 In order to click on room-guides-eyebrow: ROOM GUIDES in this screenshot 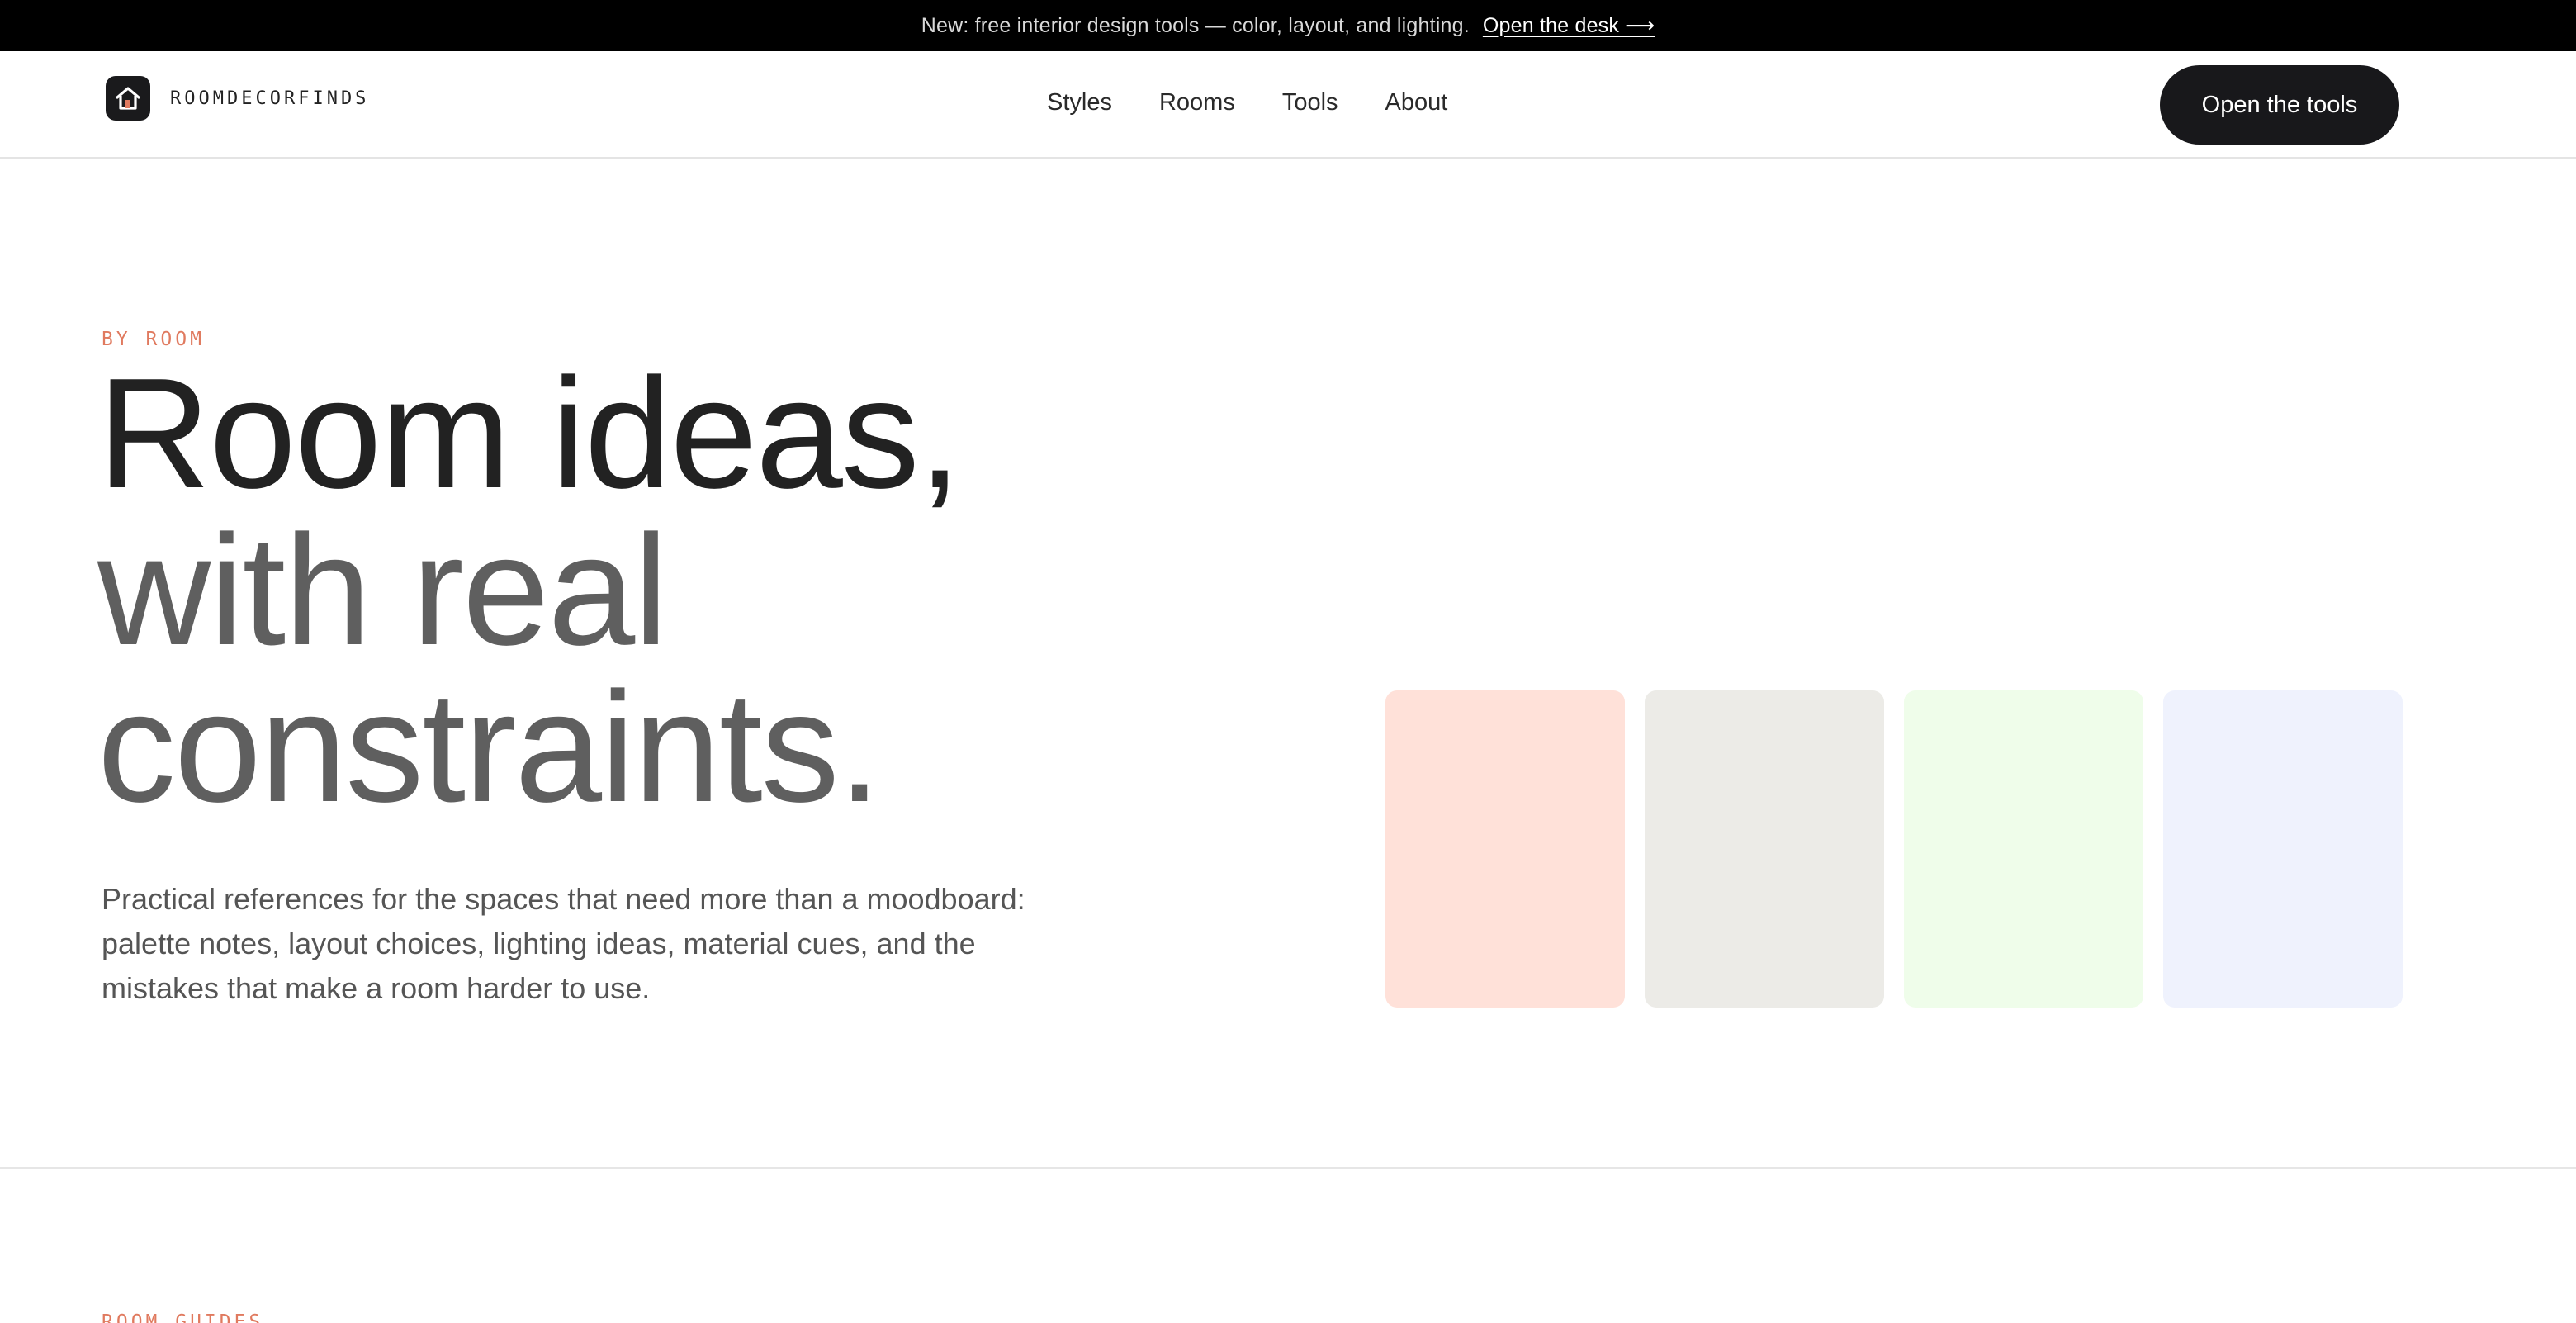, I will do `click(183, 1317)`.